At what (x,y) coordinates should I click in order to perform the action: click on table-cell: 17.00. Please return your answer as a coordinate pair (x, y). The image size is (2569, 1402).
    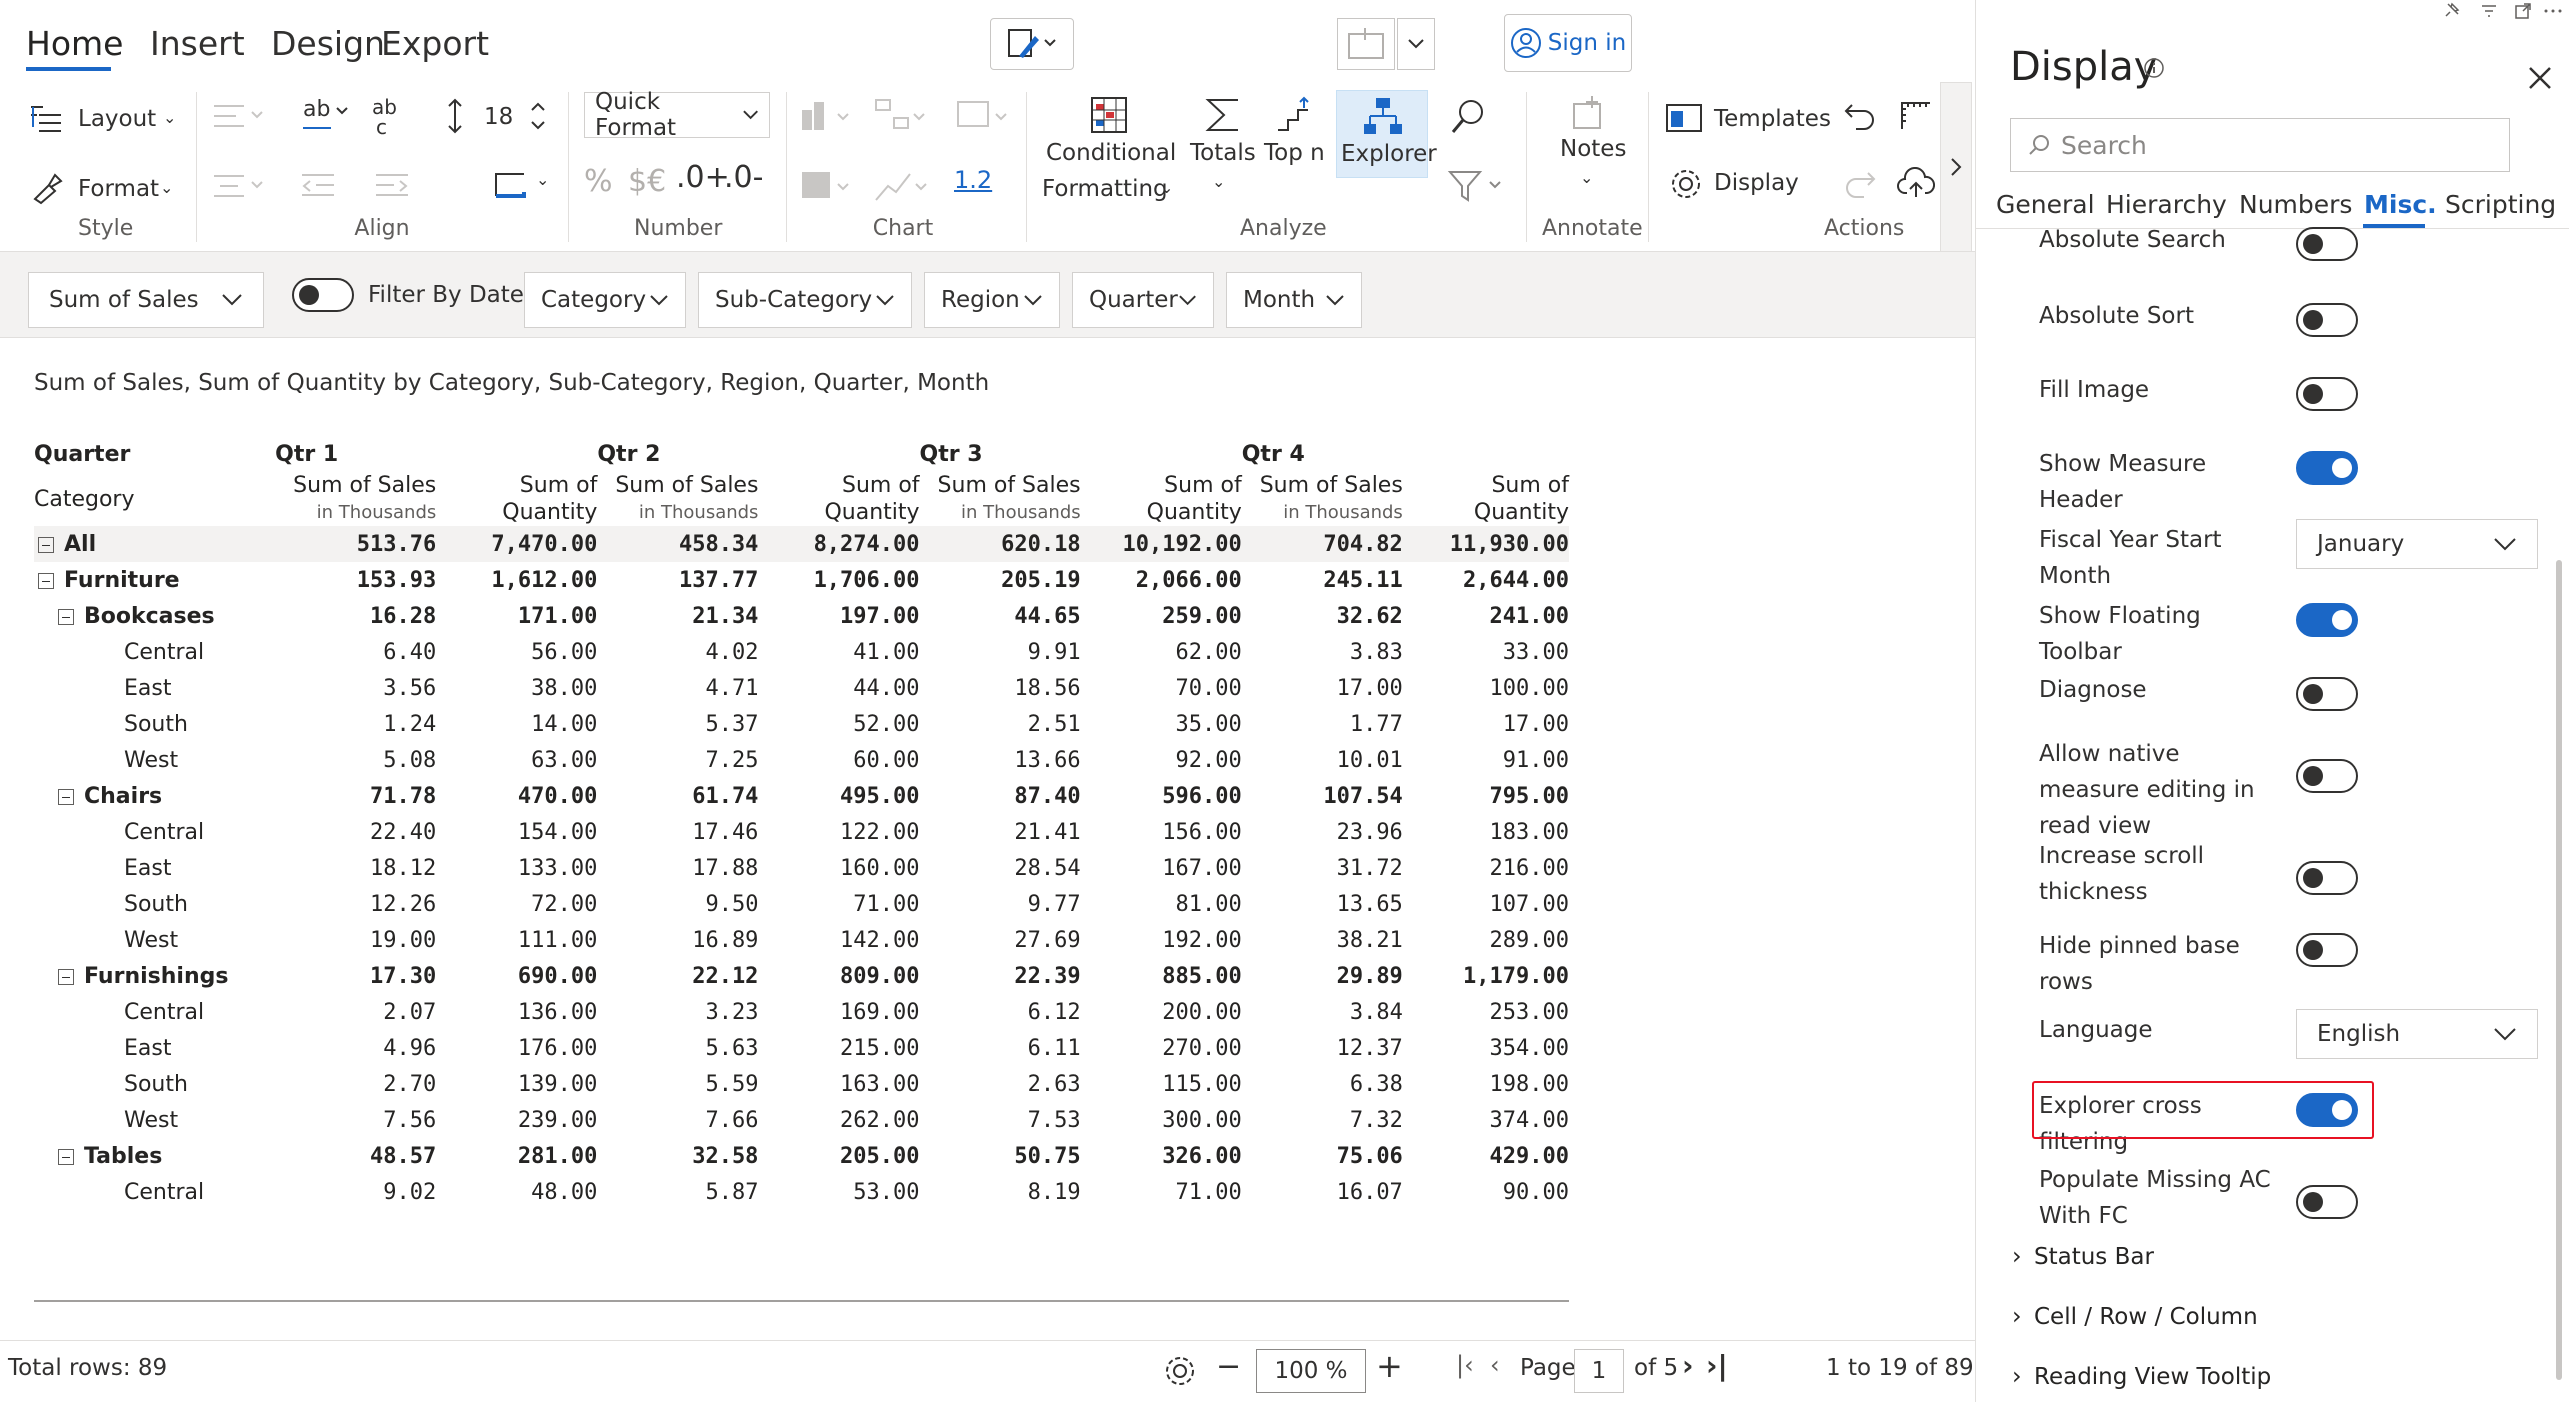
    Looking at the image, I should click on (1486, 724).